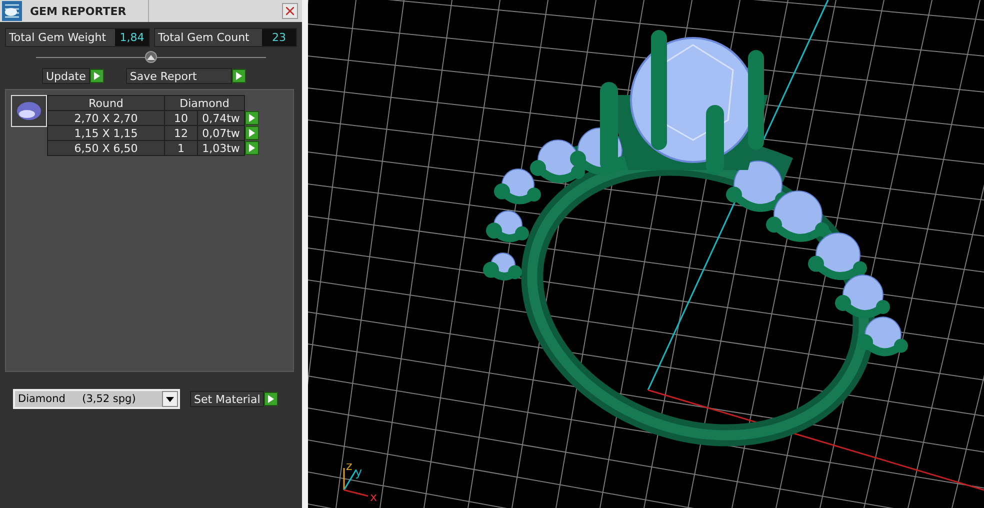 The width and height of the screenshot is (984, 508). I want to click on table-cell: 1,03tw, so click(221, 148).